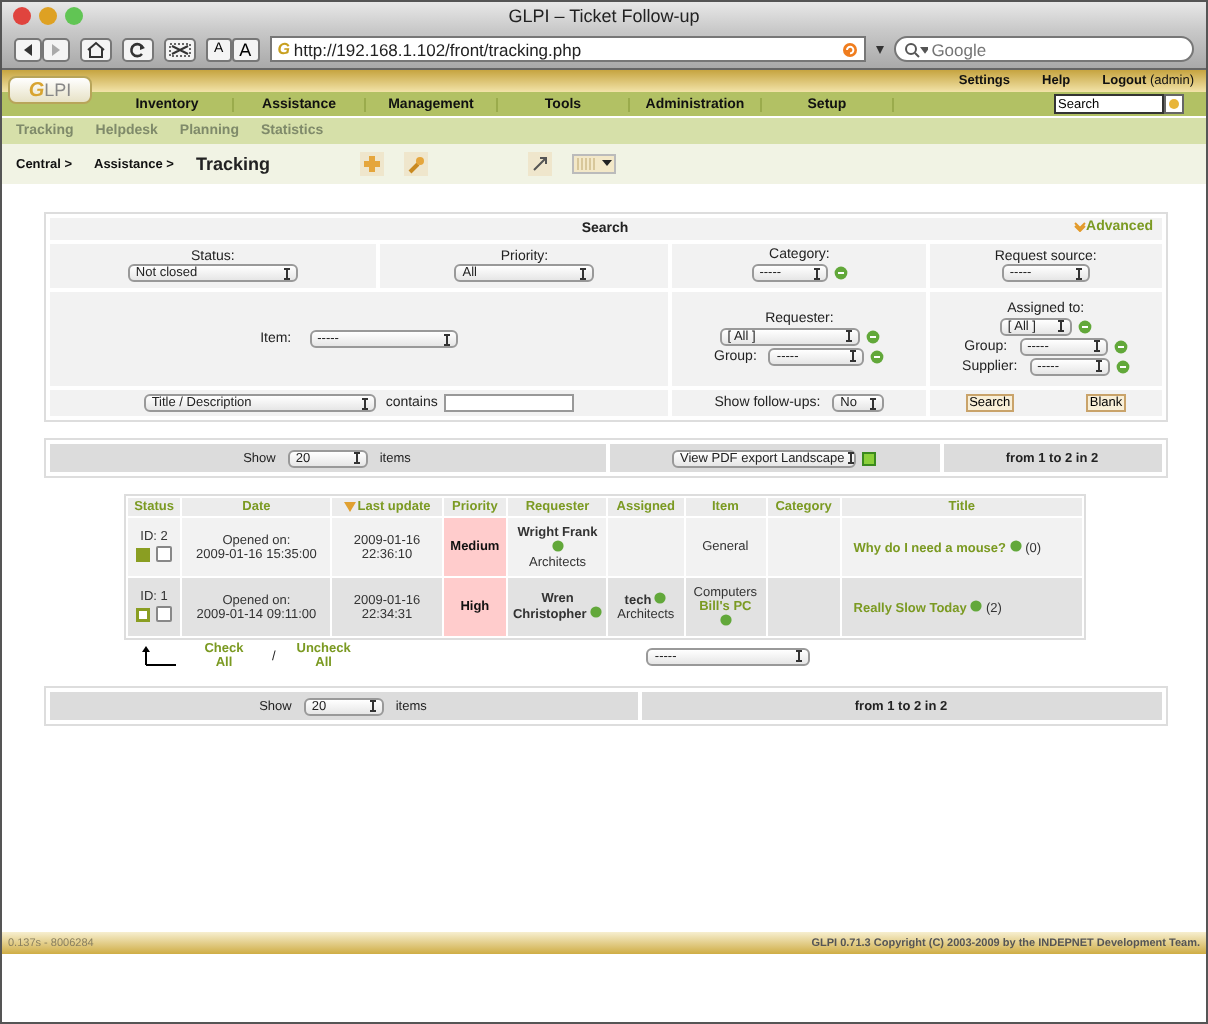 This screenshot has width=1208, height=1024. Describe the element at coordinates (28, 49) in the screenshot. I see `back-icon` at that location.